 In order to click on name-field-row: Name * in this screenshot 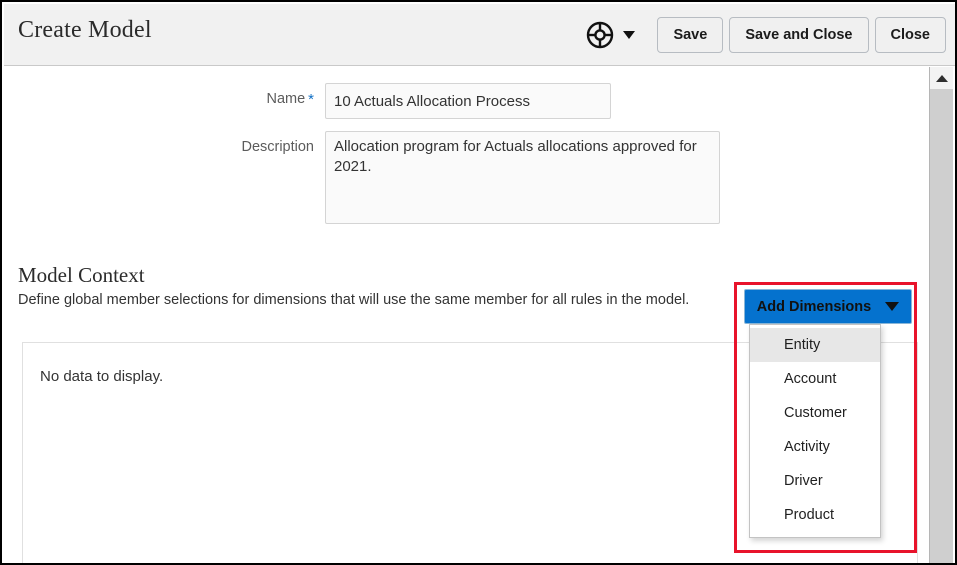, I will do `click(418, 101)`.